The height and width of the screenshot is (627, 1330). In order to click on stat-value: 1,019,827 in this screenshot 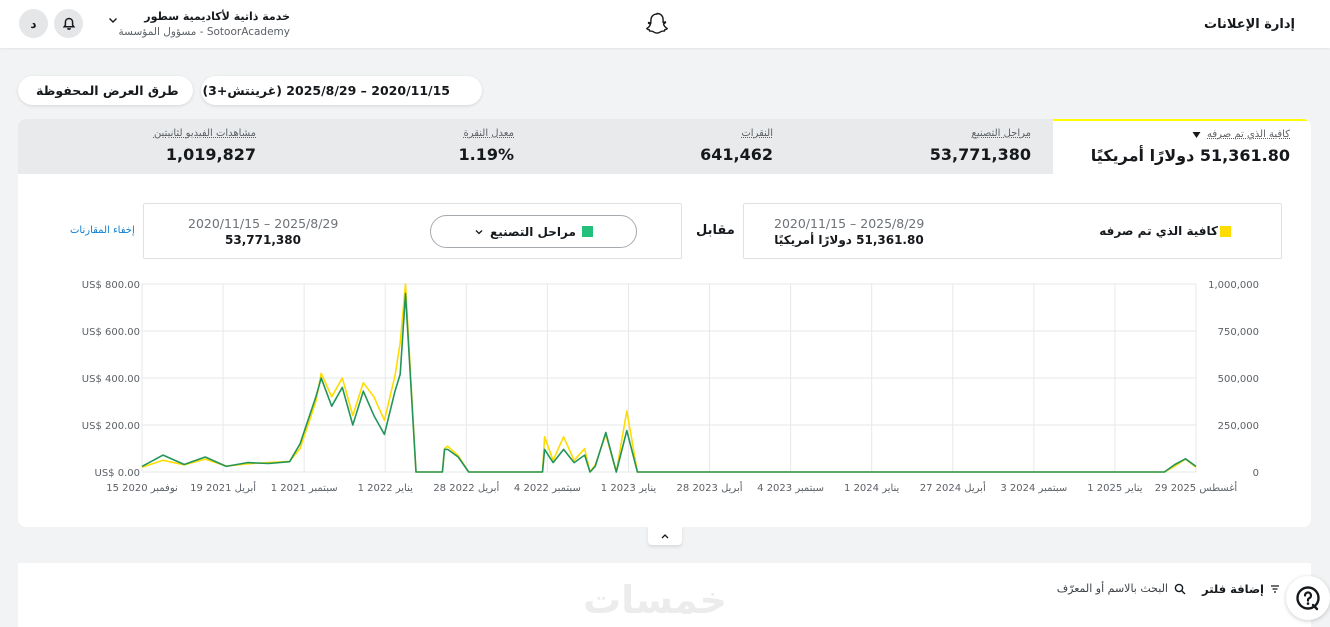, I will do `click(210, 154)`.